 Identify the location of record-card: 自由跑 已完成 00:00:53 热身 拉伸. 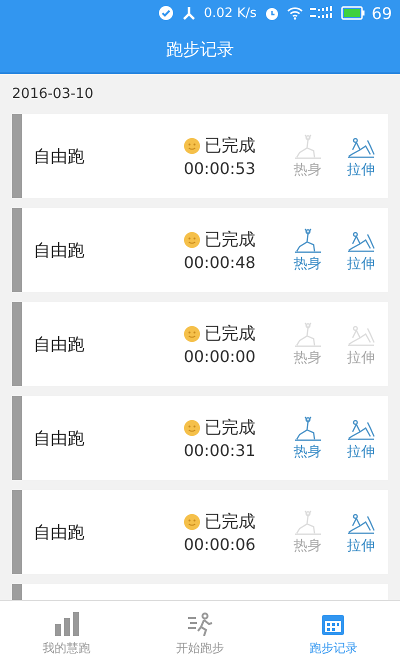
(200, 156).